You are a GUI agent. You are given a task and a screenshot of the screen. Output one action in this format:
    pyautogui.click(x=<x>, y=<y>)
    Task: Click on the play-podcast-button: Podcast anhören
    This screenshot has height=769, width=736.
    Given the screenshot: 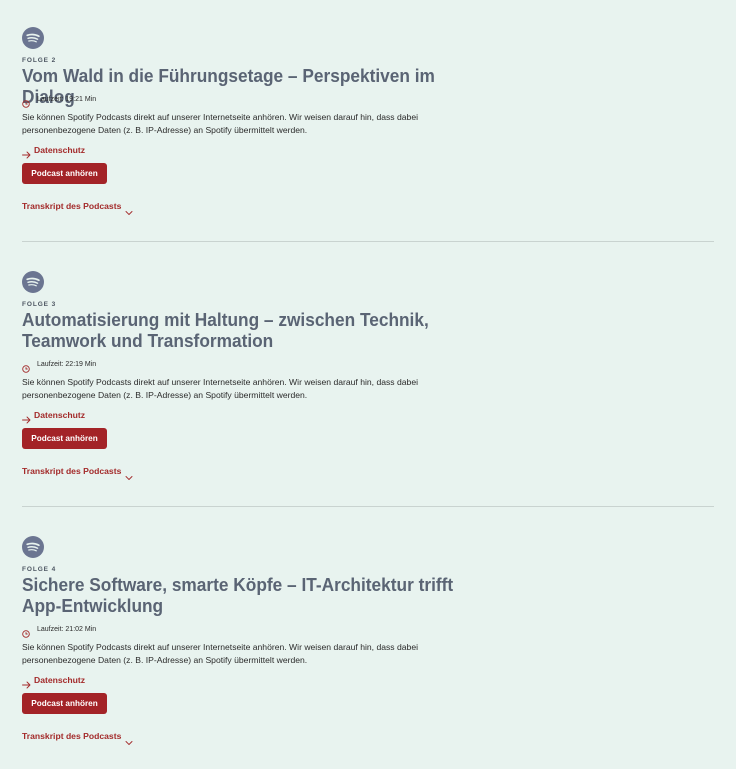 What is the action you would take?
    pyautogui.click(x=64, y=703)
    